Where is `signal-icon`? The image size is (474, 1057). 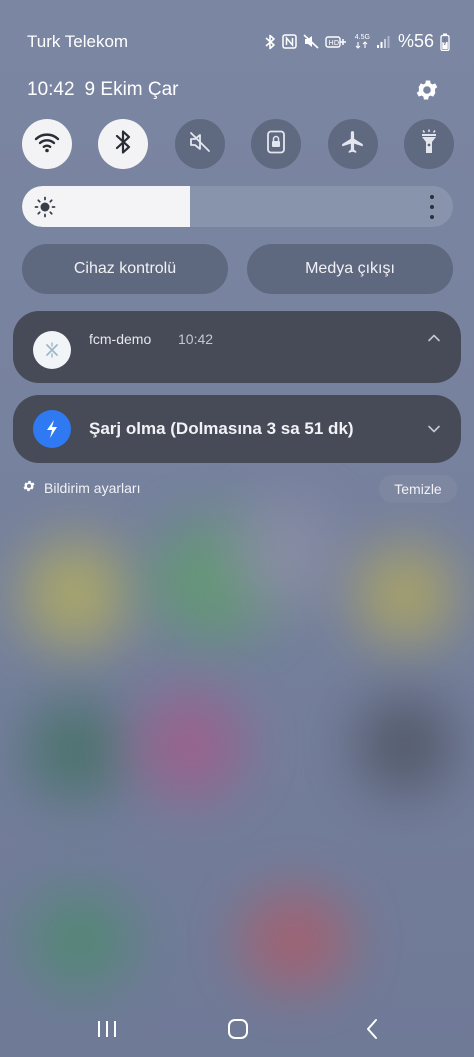
signal-icon is located at coordinates (383, 42).